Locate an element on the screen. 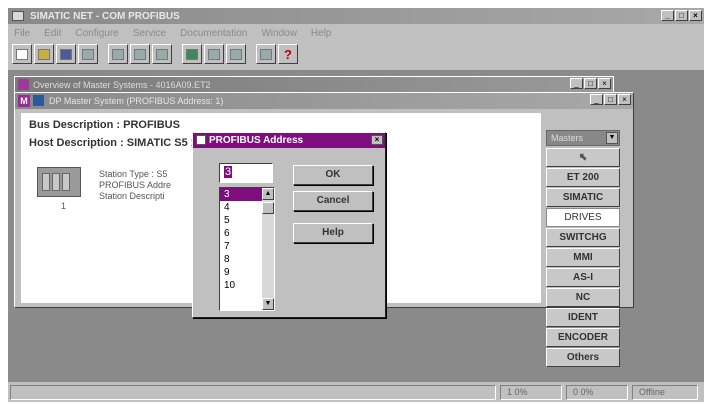  dialog-title: PROFIBUS Address is located at coordinates (256, 140).